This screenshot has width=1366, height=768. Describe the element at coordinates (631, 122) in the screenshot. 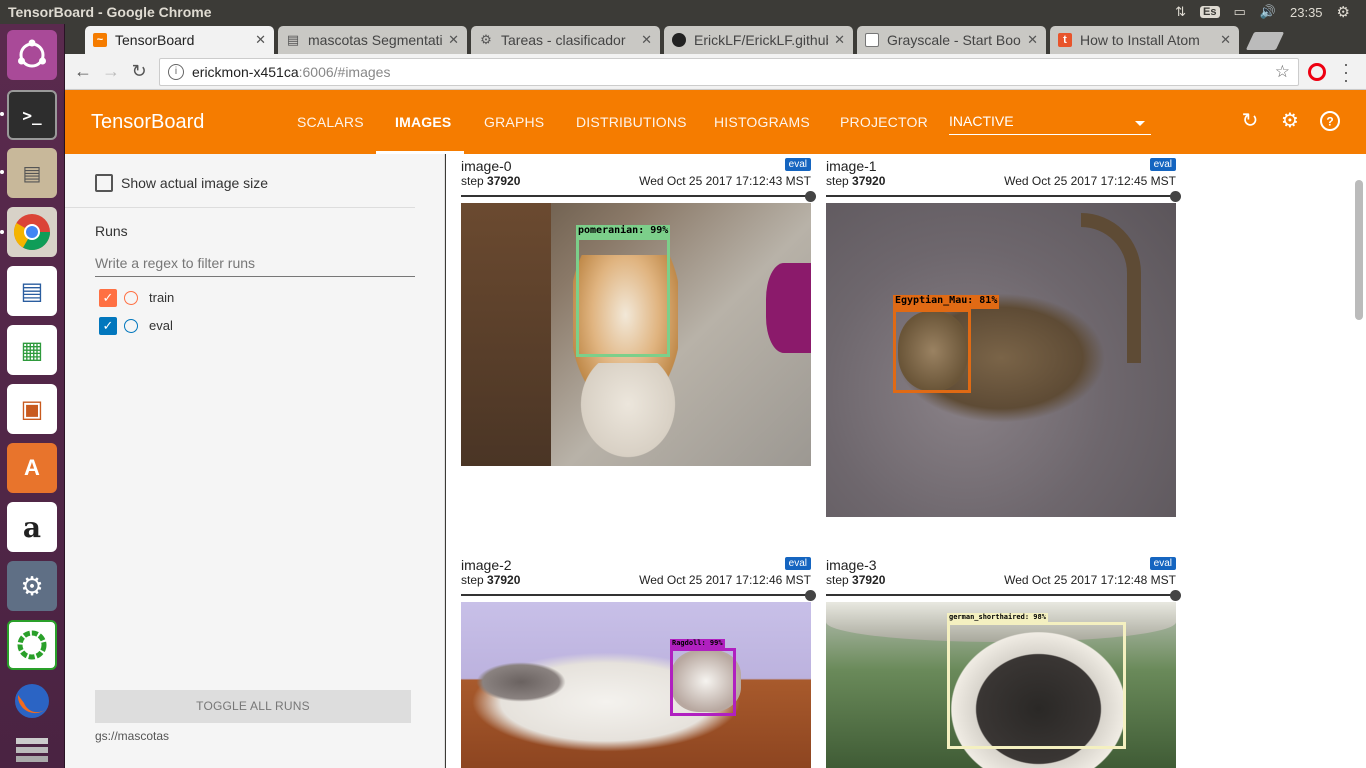

I see `tab-distributions: DISTRIBUTIONS` at that location.